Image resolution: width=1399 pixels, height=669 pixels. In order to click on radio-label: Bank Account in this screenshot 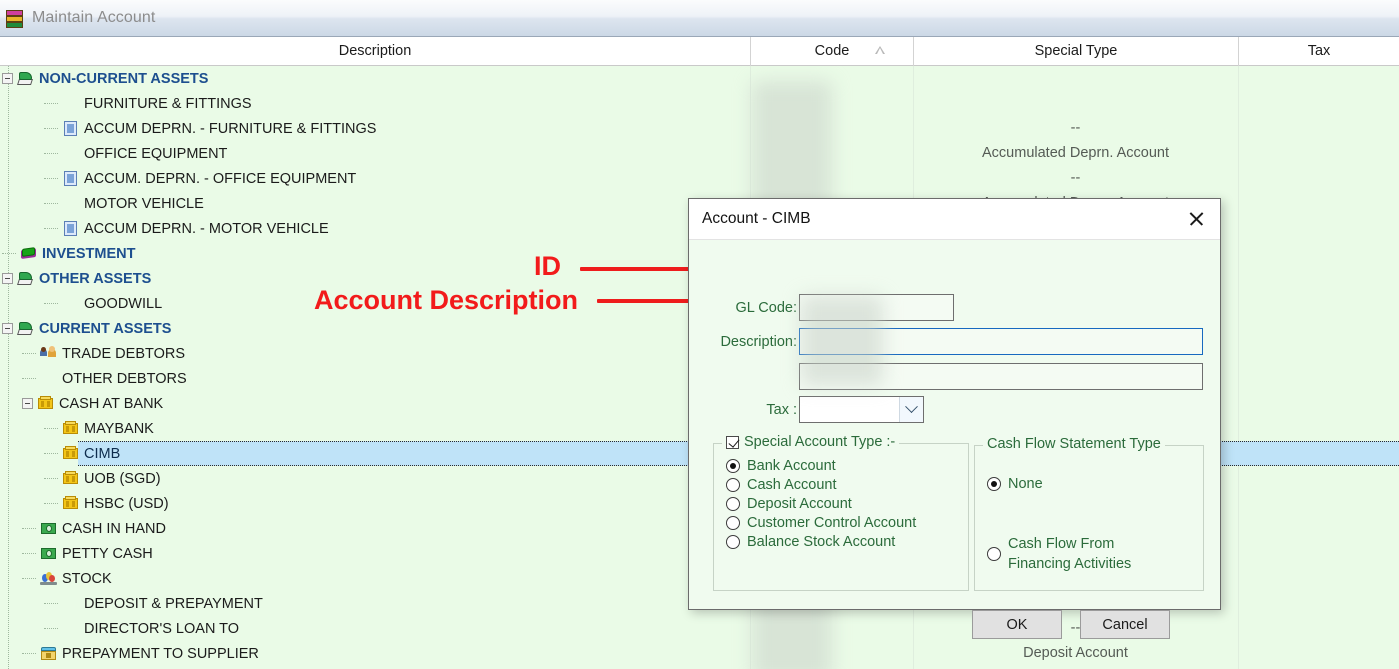, I will do `click(791, 466)`.